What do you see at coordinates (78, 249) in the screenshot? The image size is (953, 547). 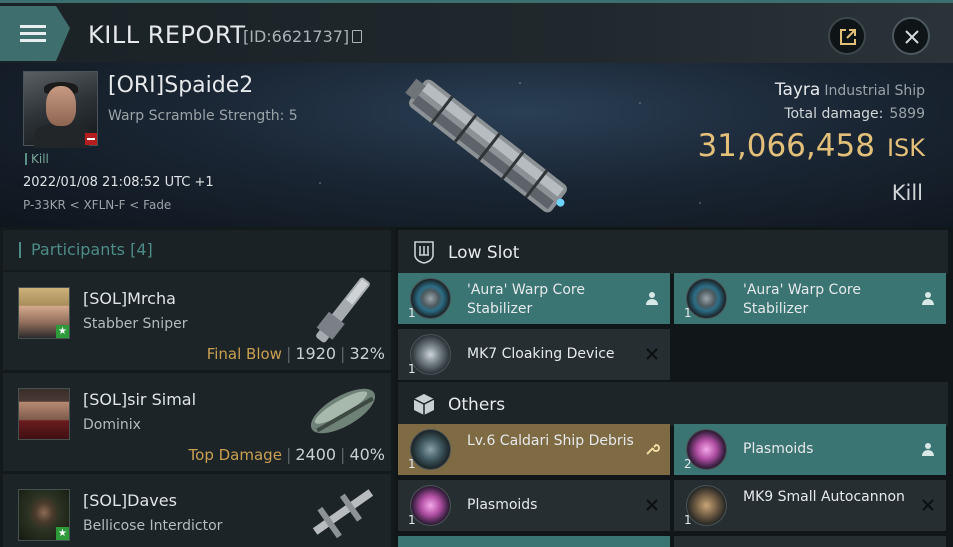 I see `participants-label: Participants` at bounding box center [78, 249].